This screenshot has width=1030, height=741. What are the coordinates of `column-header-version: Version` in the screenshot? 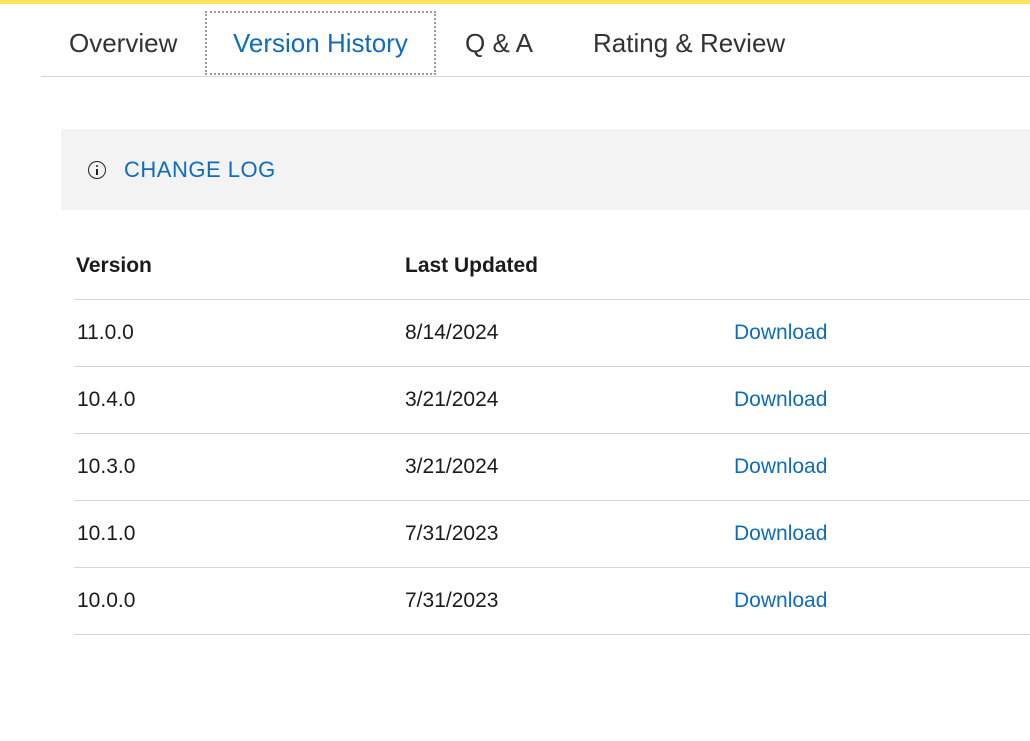 It's located at (114, 265).